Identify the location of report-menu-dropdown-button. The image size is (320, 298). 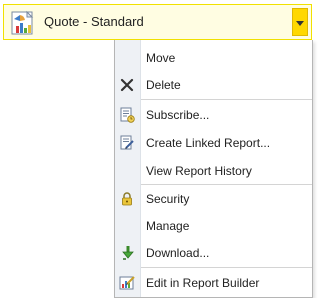
(300, 22).